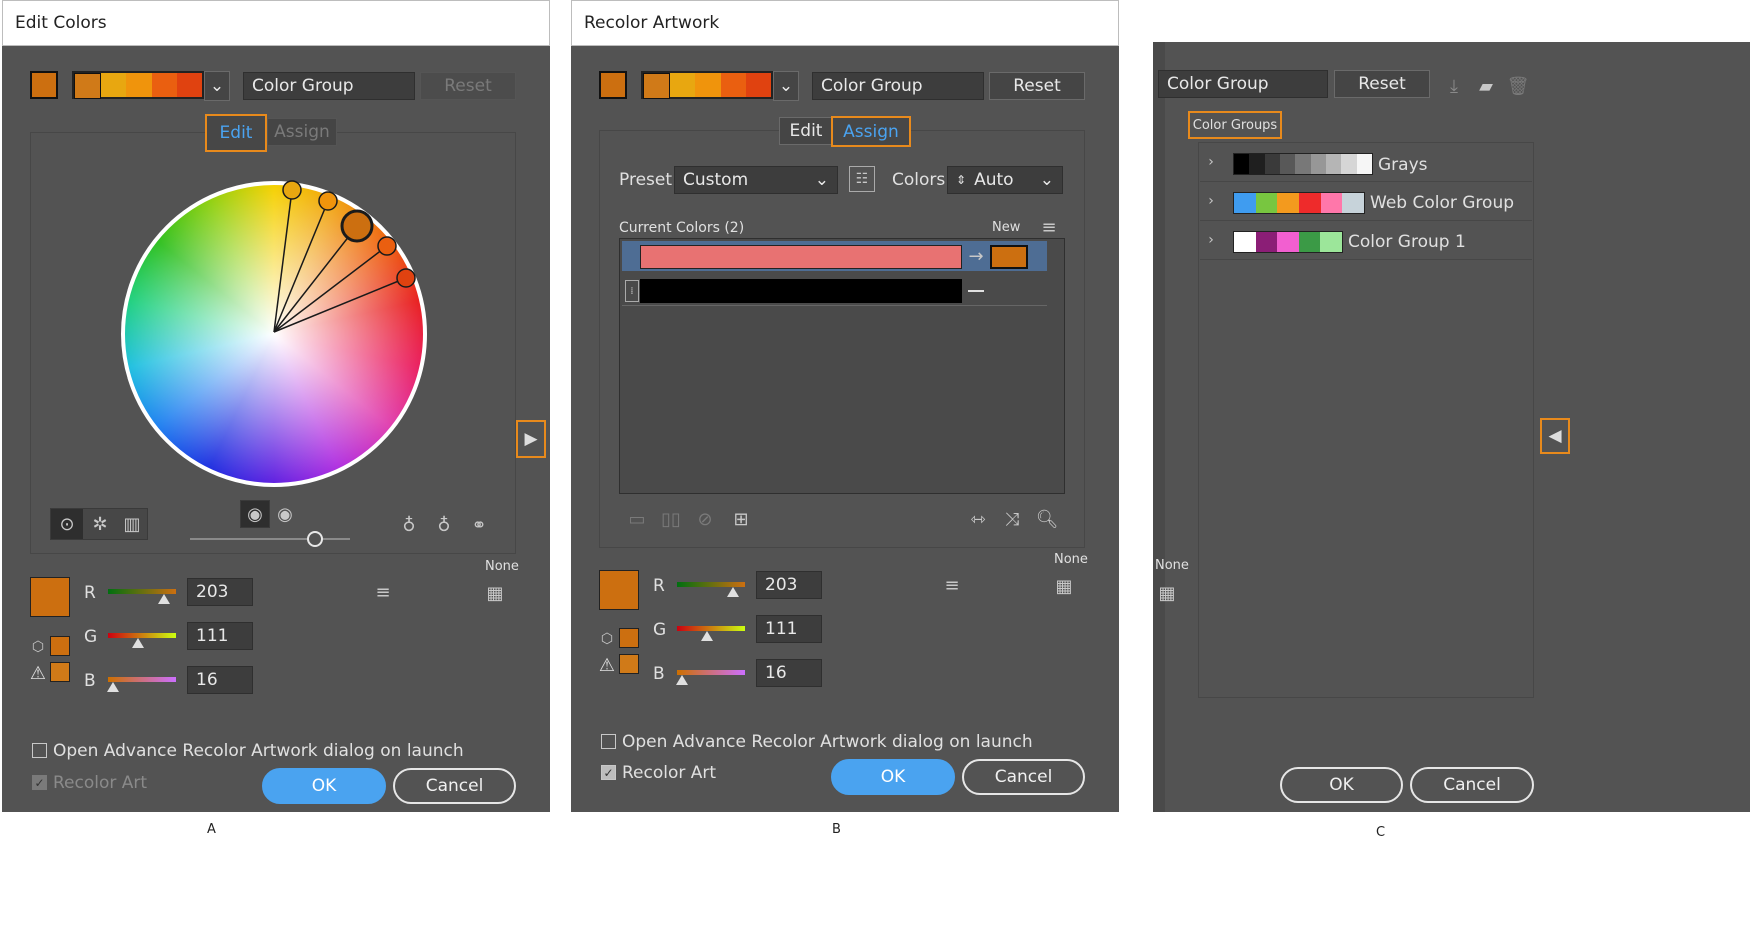 The height and width of the screenshot is (944, 1750). What do you see at coordinates (1159, 427) in the screenshot?
I see `panel-edge` at bounding box center [1159, 427].